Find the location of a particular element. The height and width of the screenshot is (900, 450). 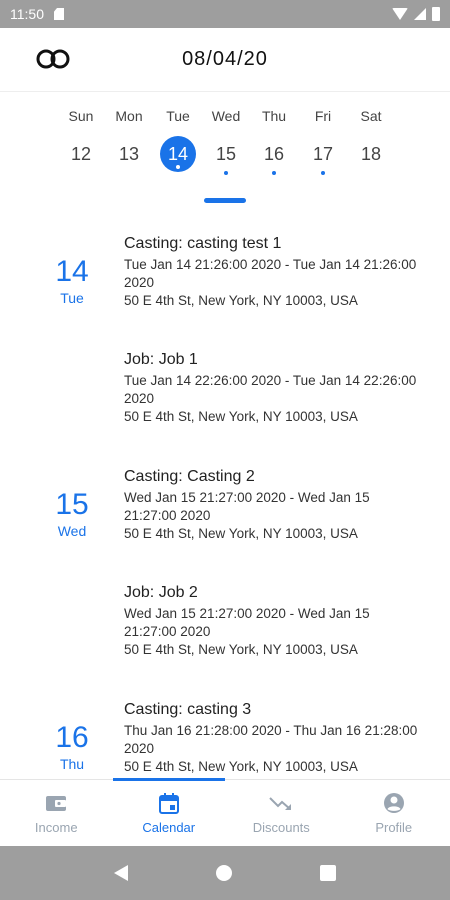

event-date-label: 15 Wed is located at coordinates (72, 514).